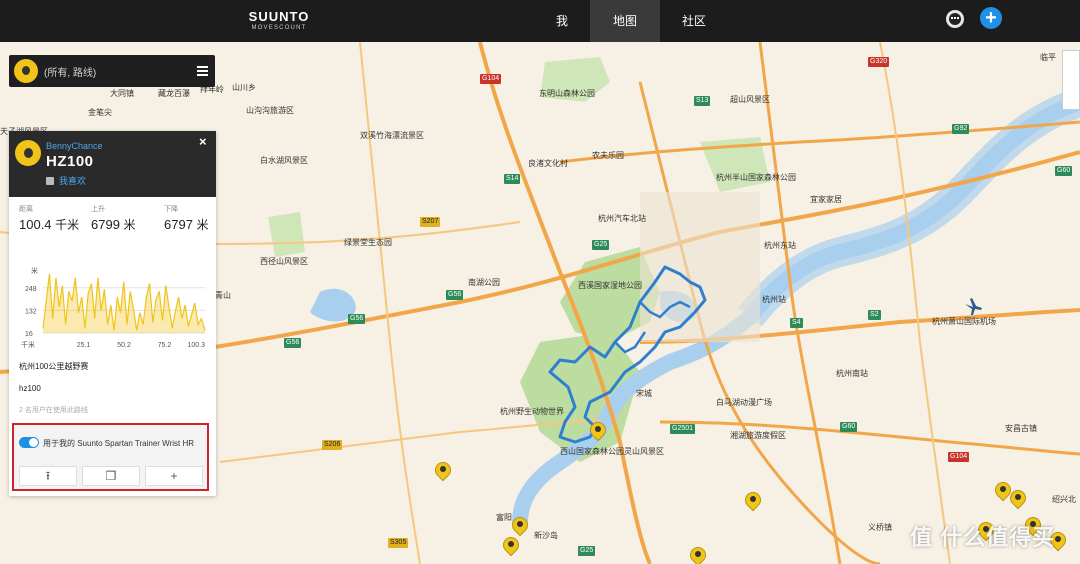 This screenshot has width=1080, height=564. What do you see at coordinates (750, 99) in the screenshot?
I see `map-label: 超山风景区` at bounding box center [750, 99].